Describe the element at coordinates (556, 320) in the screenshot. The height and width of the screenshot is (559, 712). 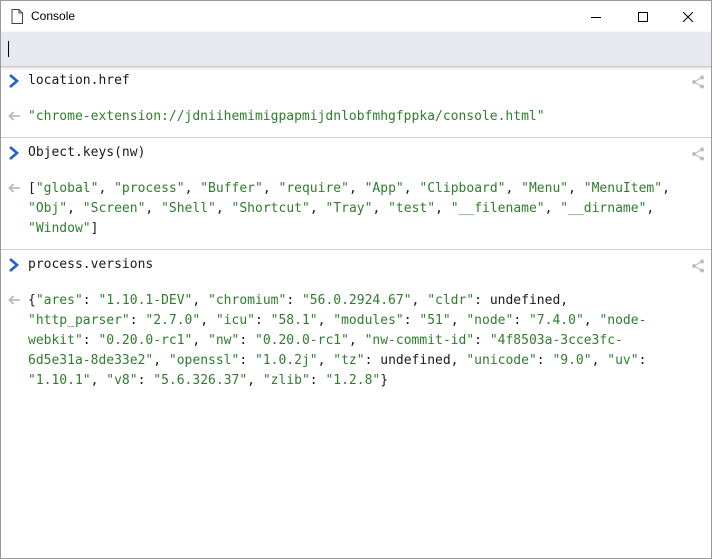
I see `string-token: "7.4.0"` at that location.